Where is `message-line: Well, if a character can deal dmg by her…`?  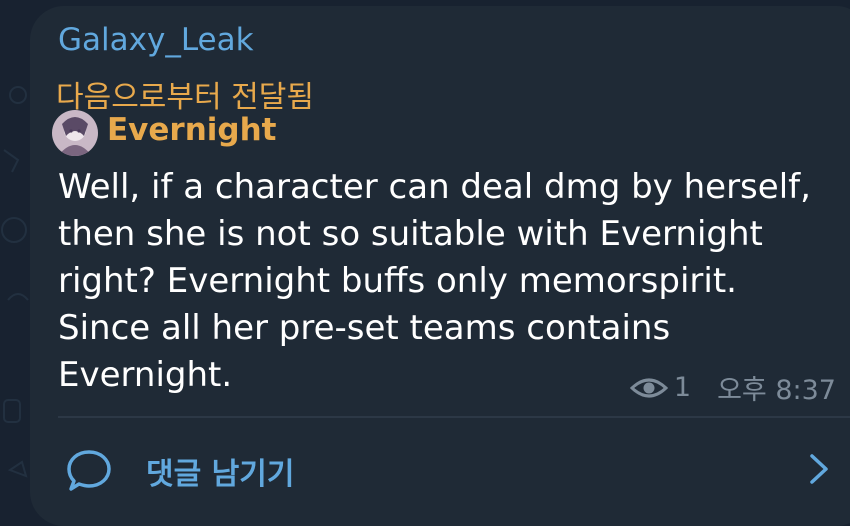 message-line: Well, if a character can deal dmg by her… is located at coordinates (434, 187).